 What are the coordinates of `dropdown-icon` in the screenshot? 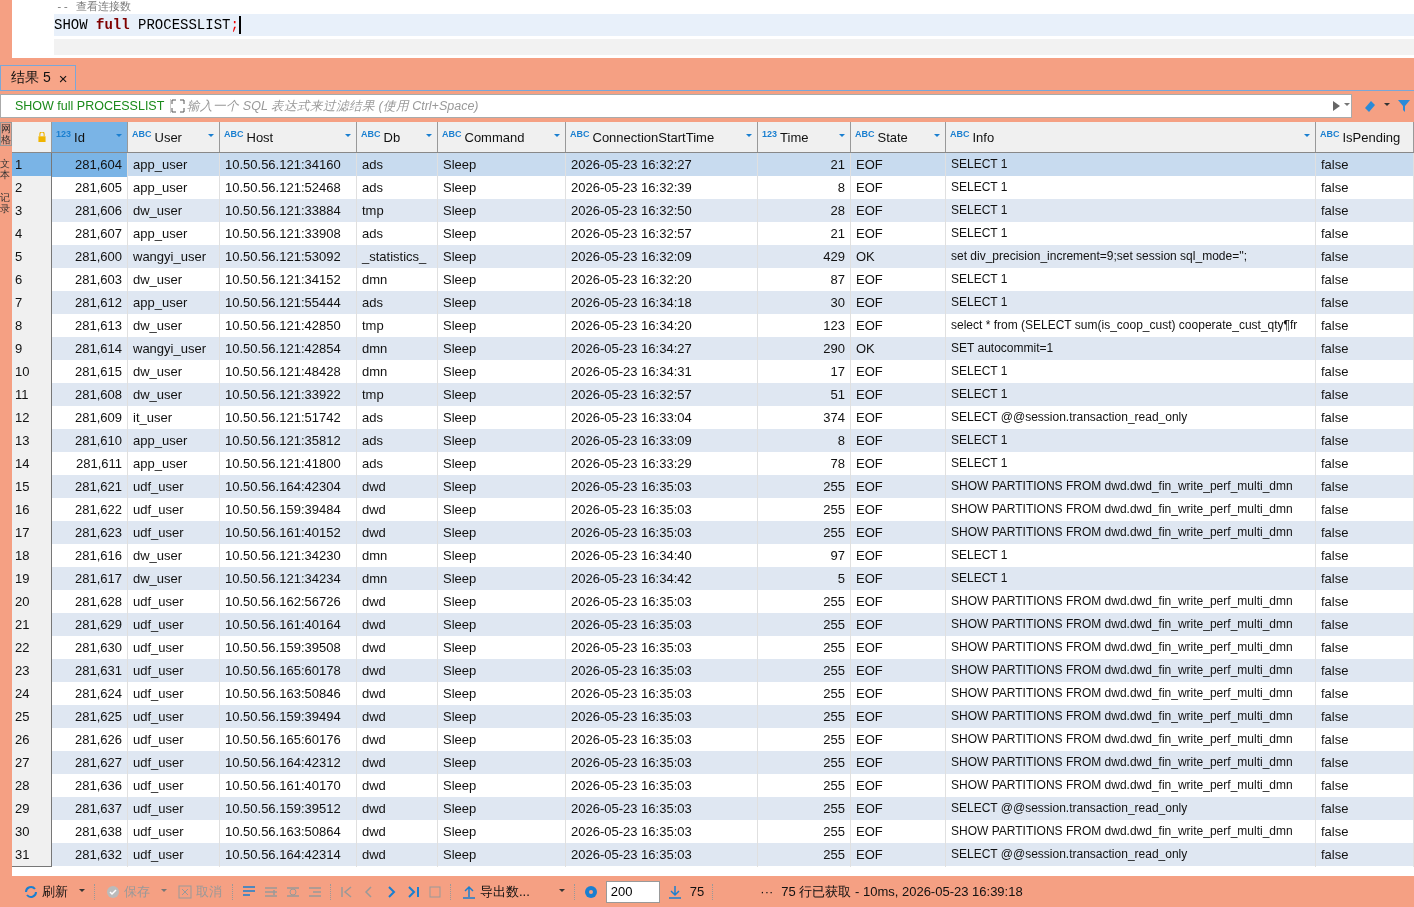 It's located at (1347, 106).